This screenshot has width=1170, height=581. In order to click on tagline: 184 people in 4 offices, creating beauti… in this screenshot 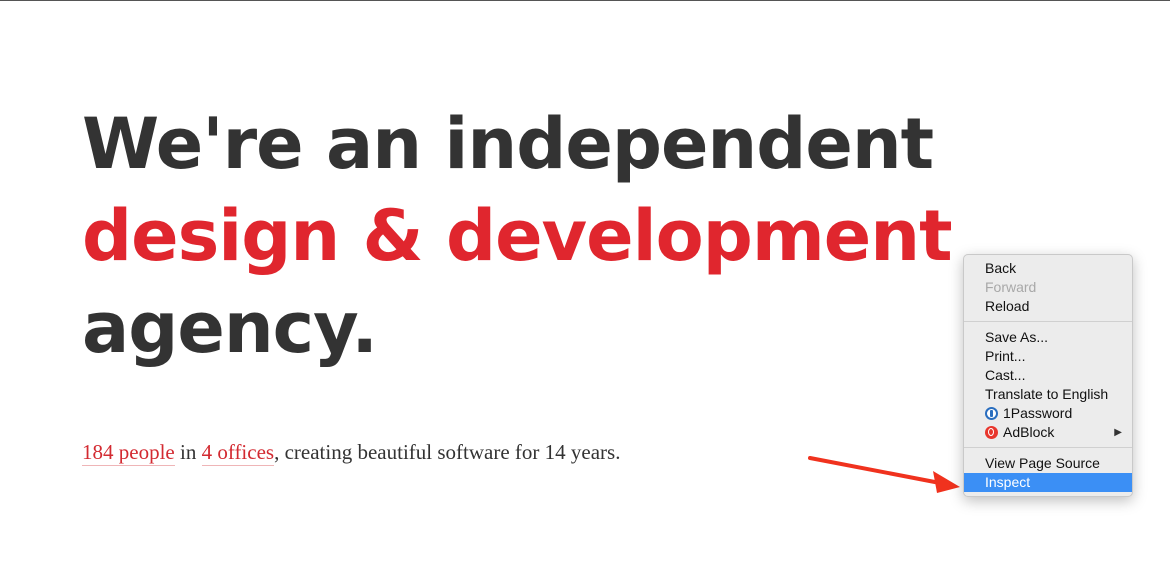, I will do `click(351, 453)`.